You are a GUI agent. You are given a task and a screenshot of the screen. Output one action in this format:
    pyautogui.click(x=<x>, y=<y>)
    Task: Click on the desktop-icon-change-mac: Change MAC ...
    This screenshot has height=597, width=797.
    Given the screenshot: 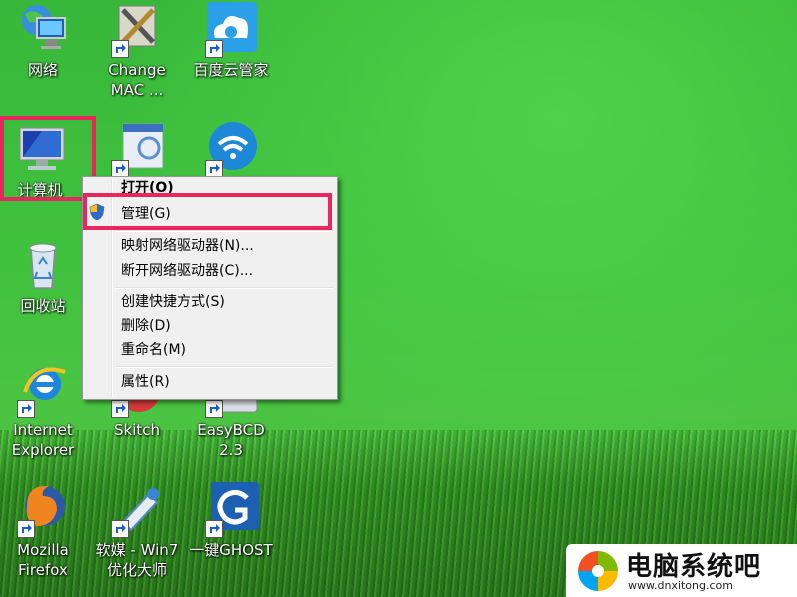 What is the action you would take?
    pyautogui.click(x=137, y=51)
    